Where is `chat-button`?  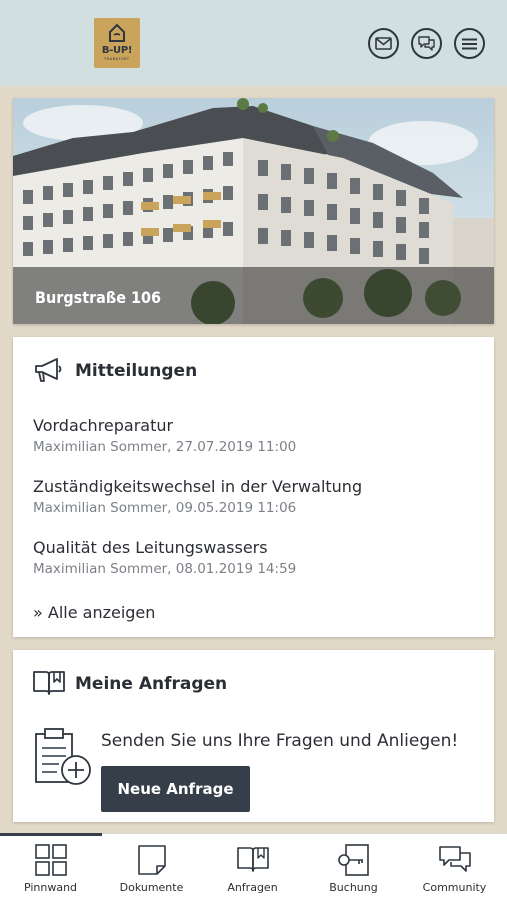 chat-button is located at coordinates (426, 43).